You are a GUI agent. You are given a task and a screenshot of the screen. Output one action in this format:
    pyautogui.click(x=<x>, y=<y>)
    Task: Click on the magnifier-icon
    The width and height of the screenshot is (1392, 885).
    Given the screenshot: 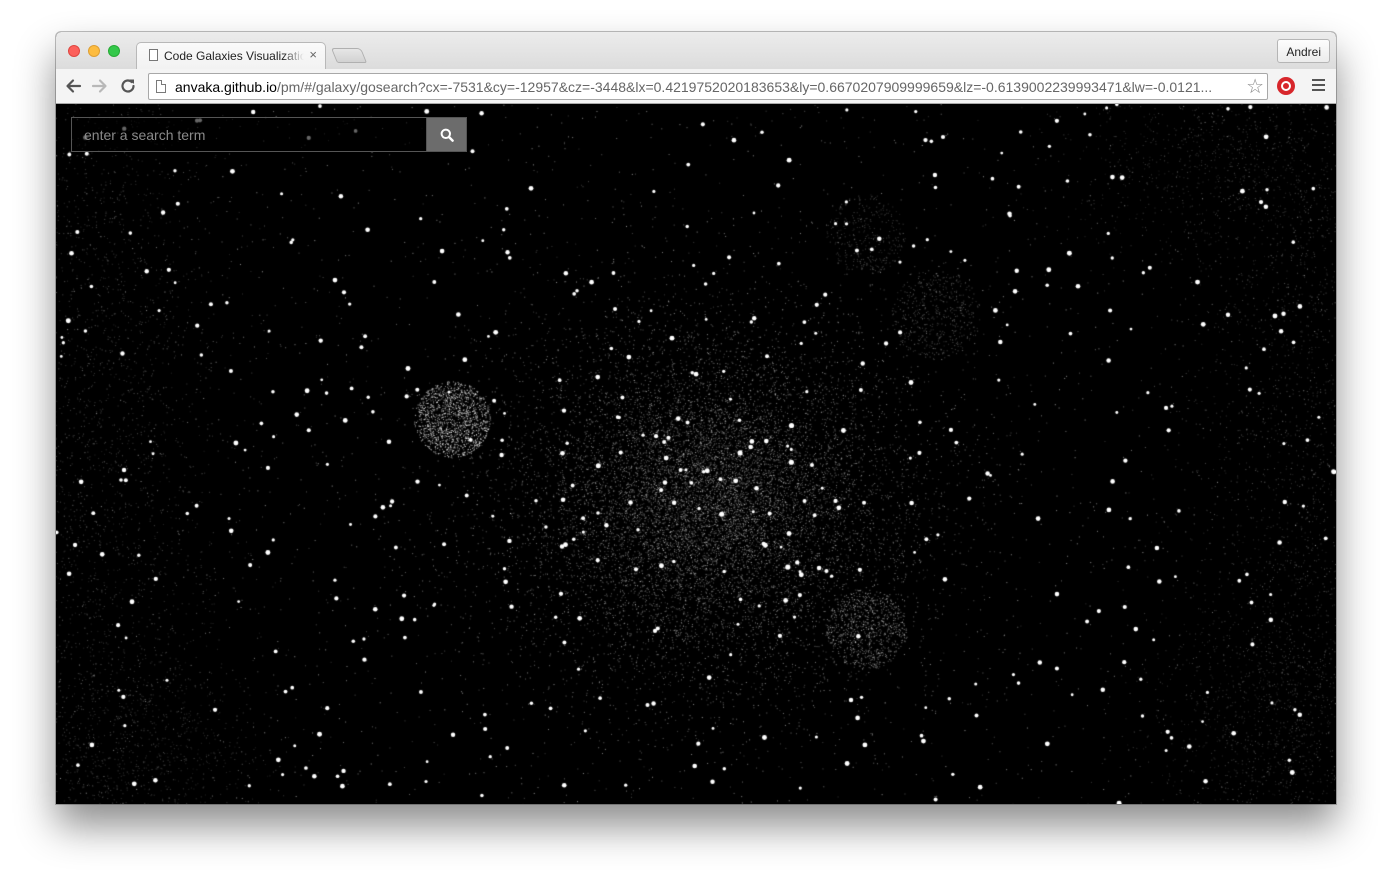 What is the action you would take?
    pyautogui.click(x=447, y=135)
    